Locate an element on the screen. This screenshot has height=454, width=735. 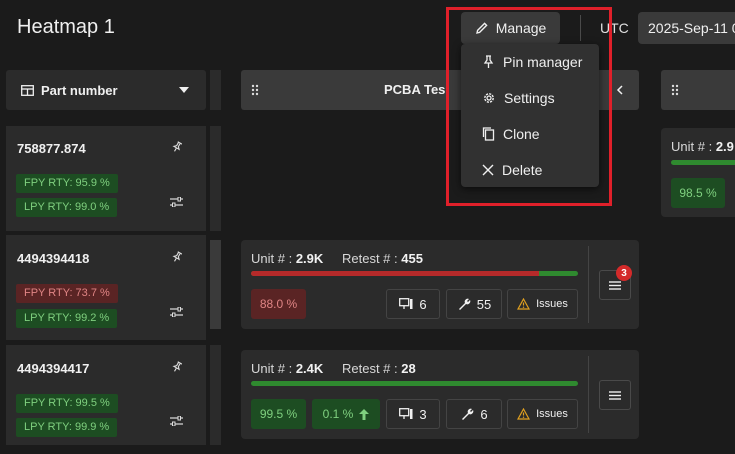
page-title: Heatmap 1 is located at coordinates (66, 27).